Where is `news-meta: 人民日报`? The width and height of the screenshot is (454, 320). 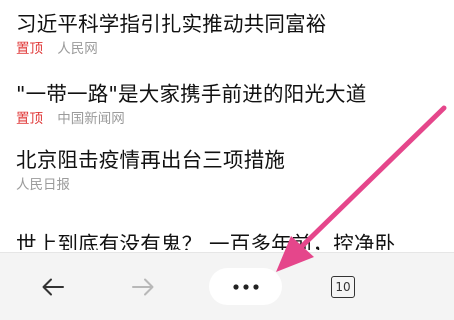 news-meta: 人民日报 is located at coordinates (230, 185).